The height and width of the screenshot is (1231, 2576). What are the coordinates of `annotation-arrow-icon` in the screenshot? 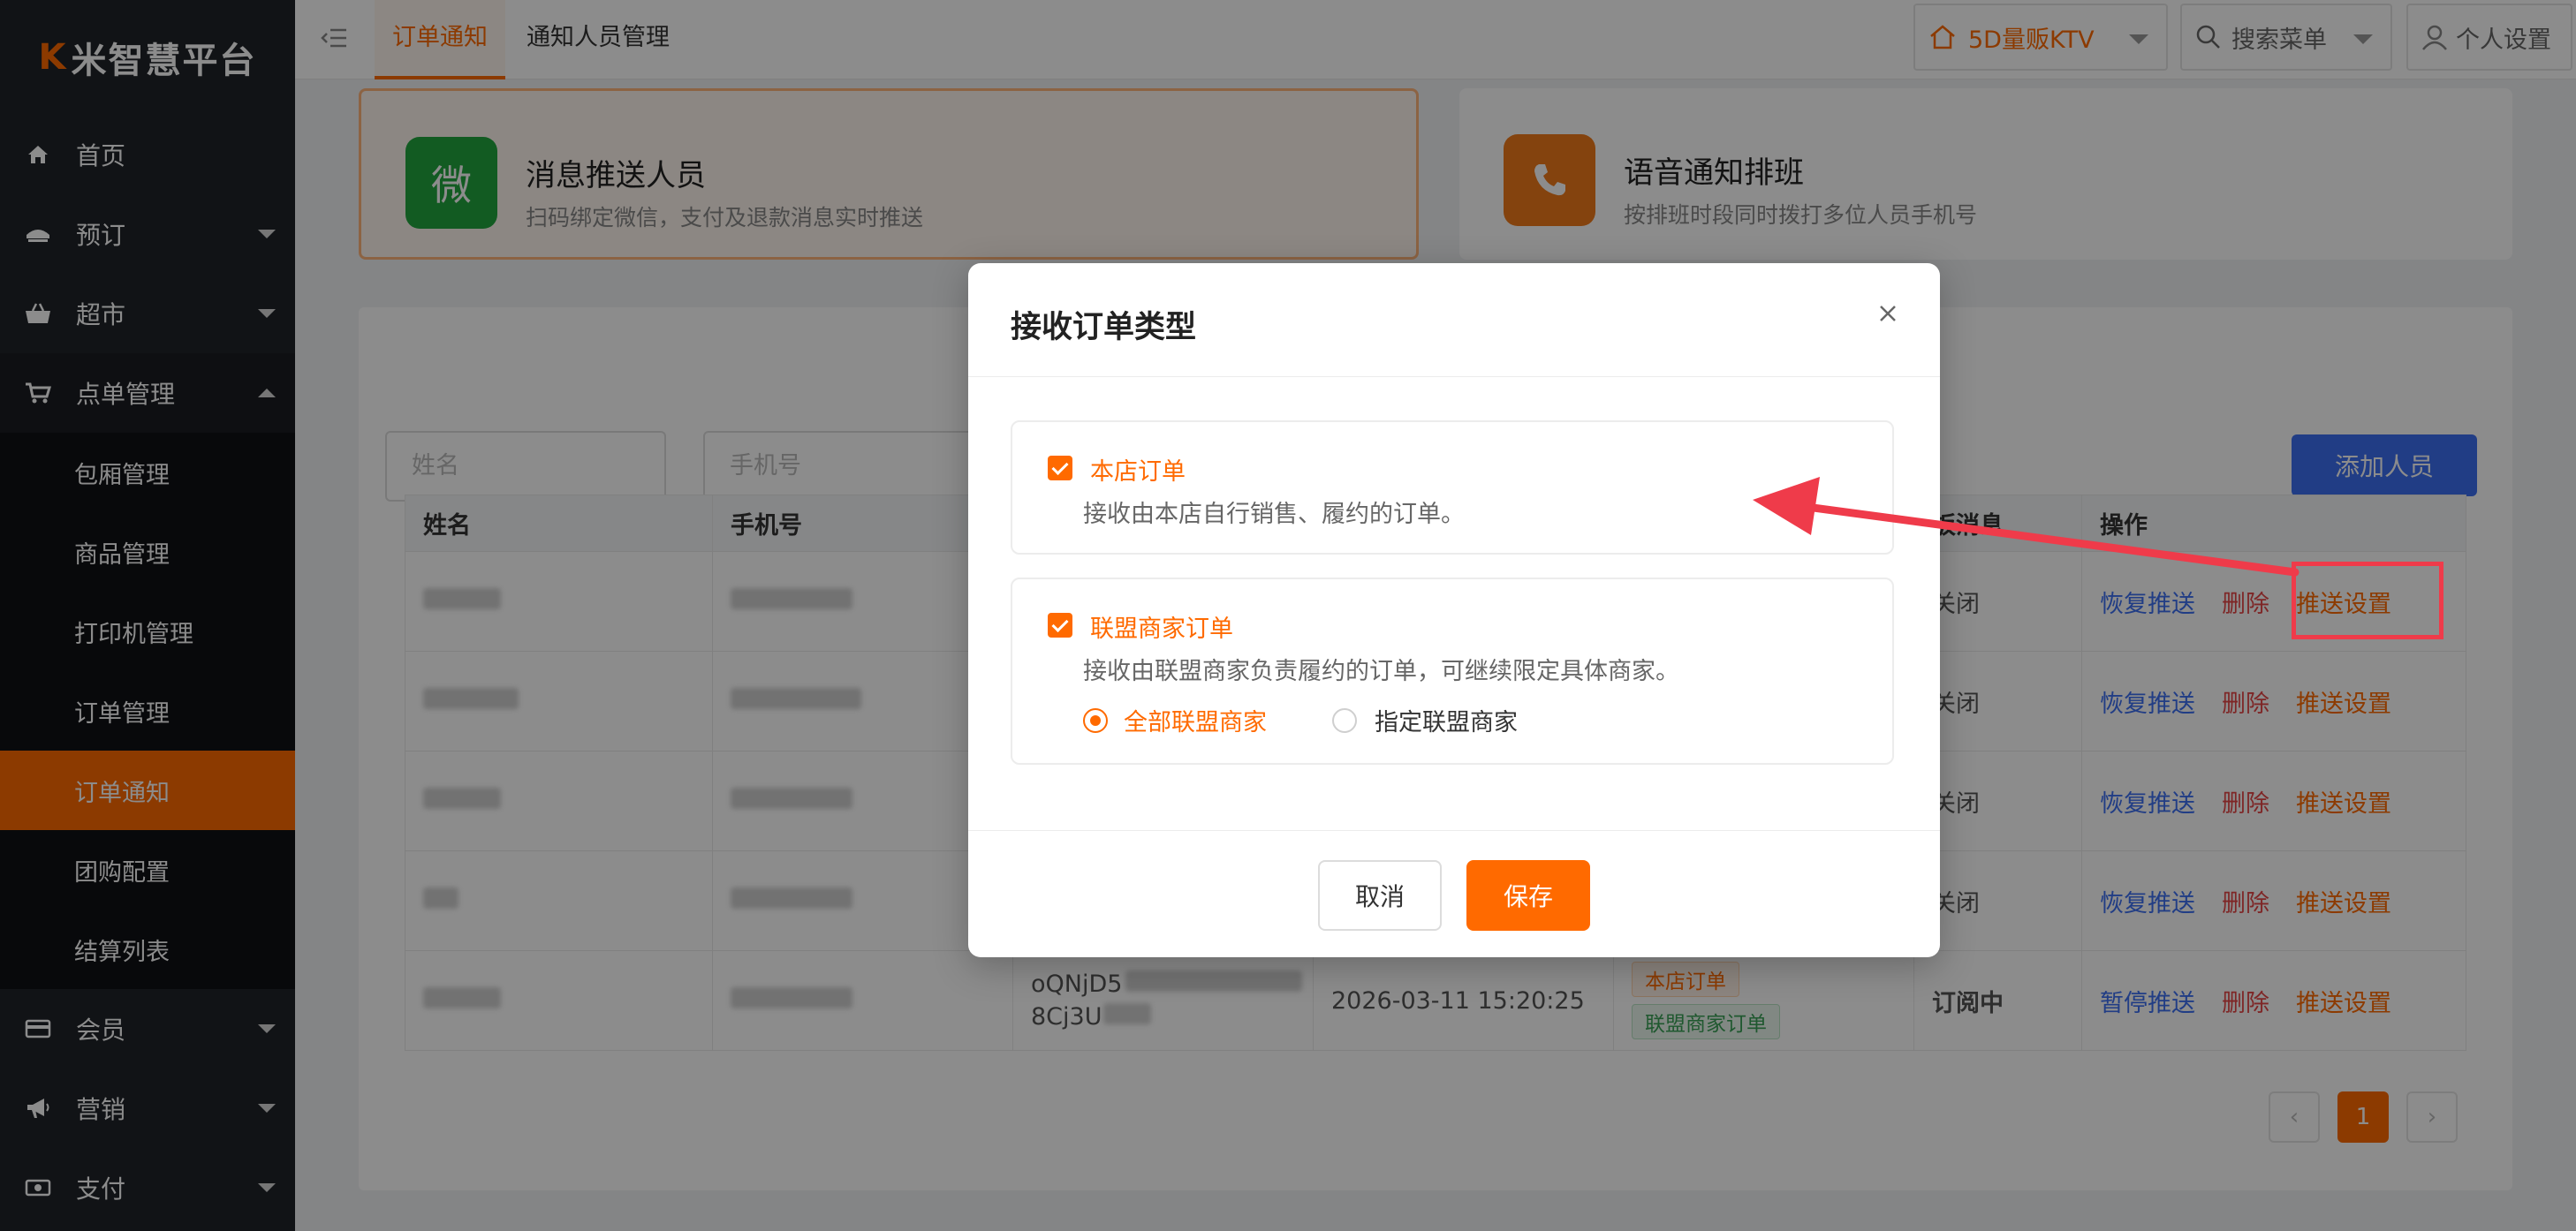 It's located at (2026, 527).